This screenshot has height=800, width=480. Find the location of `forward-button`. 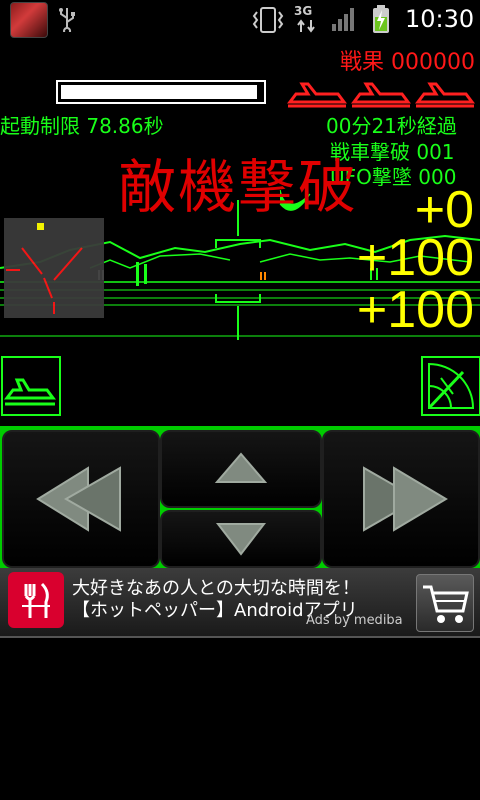

forward-button is located at coordinates (241, 469).